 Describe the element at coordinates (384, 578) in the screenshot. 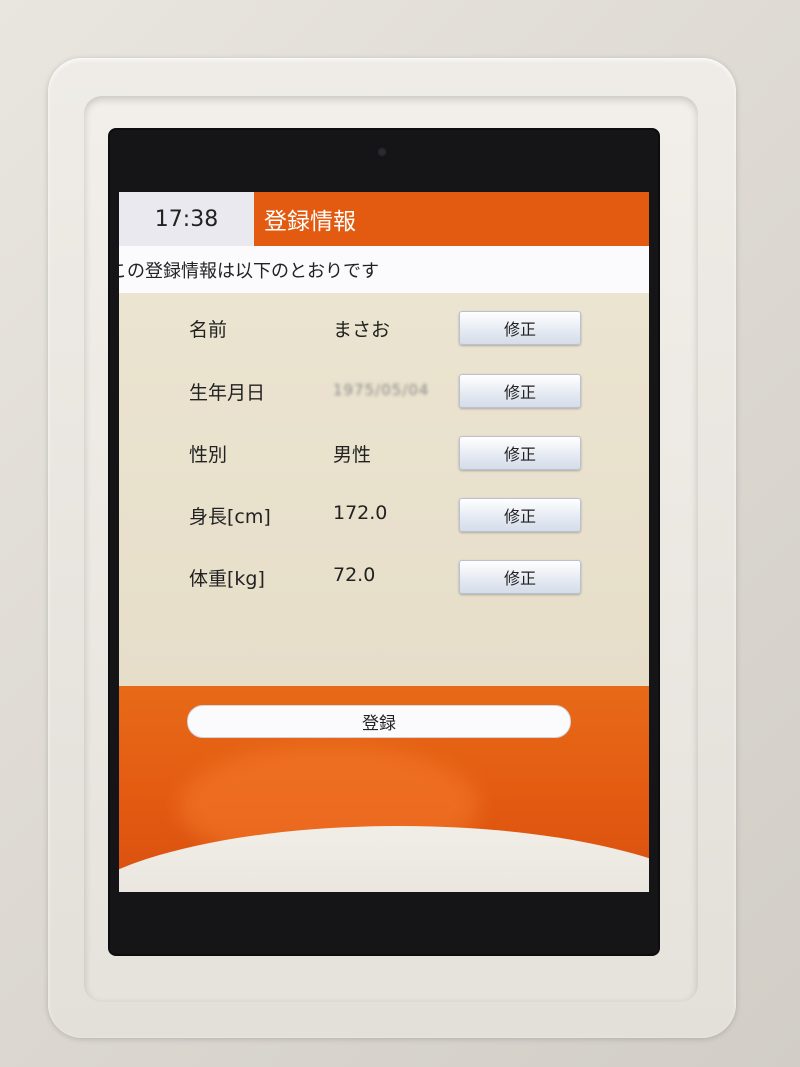

I see `field-row-weight: 体重[kg] 72.0 修正` at that location.